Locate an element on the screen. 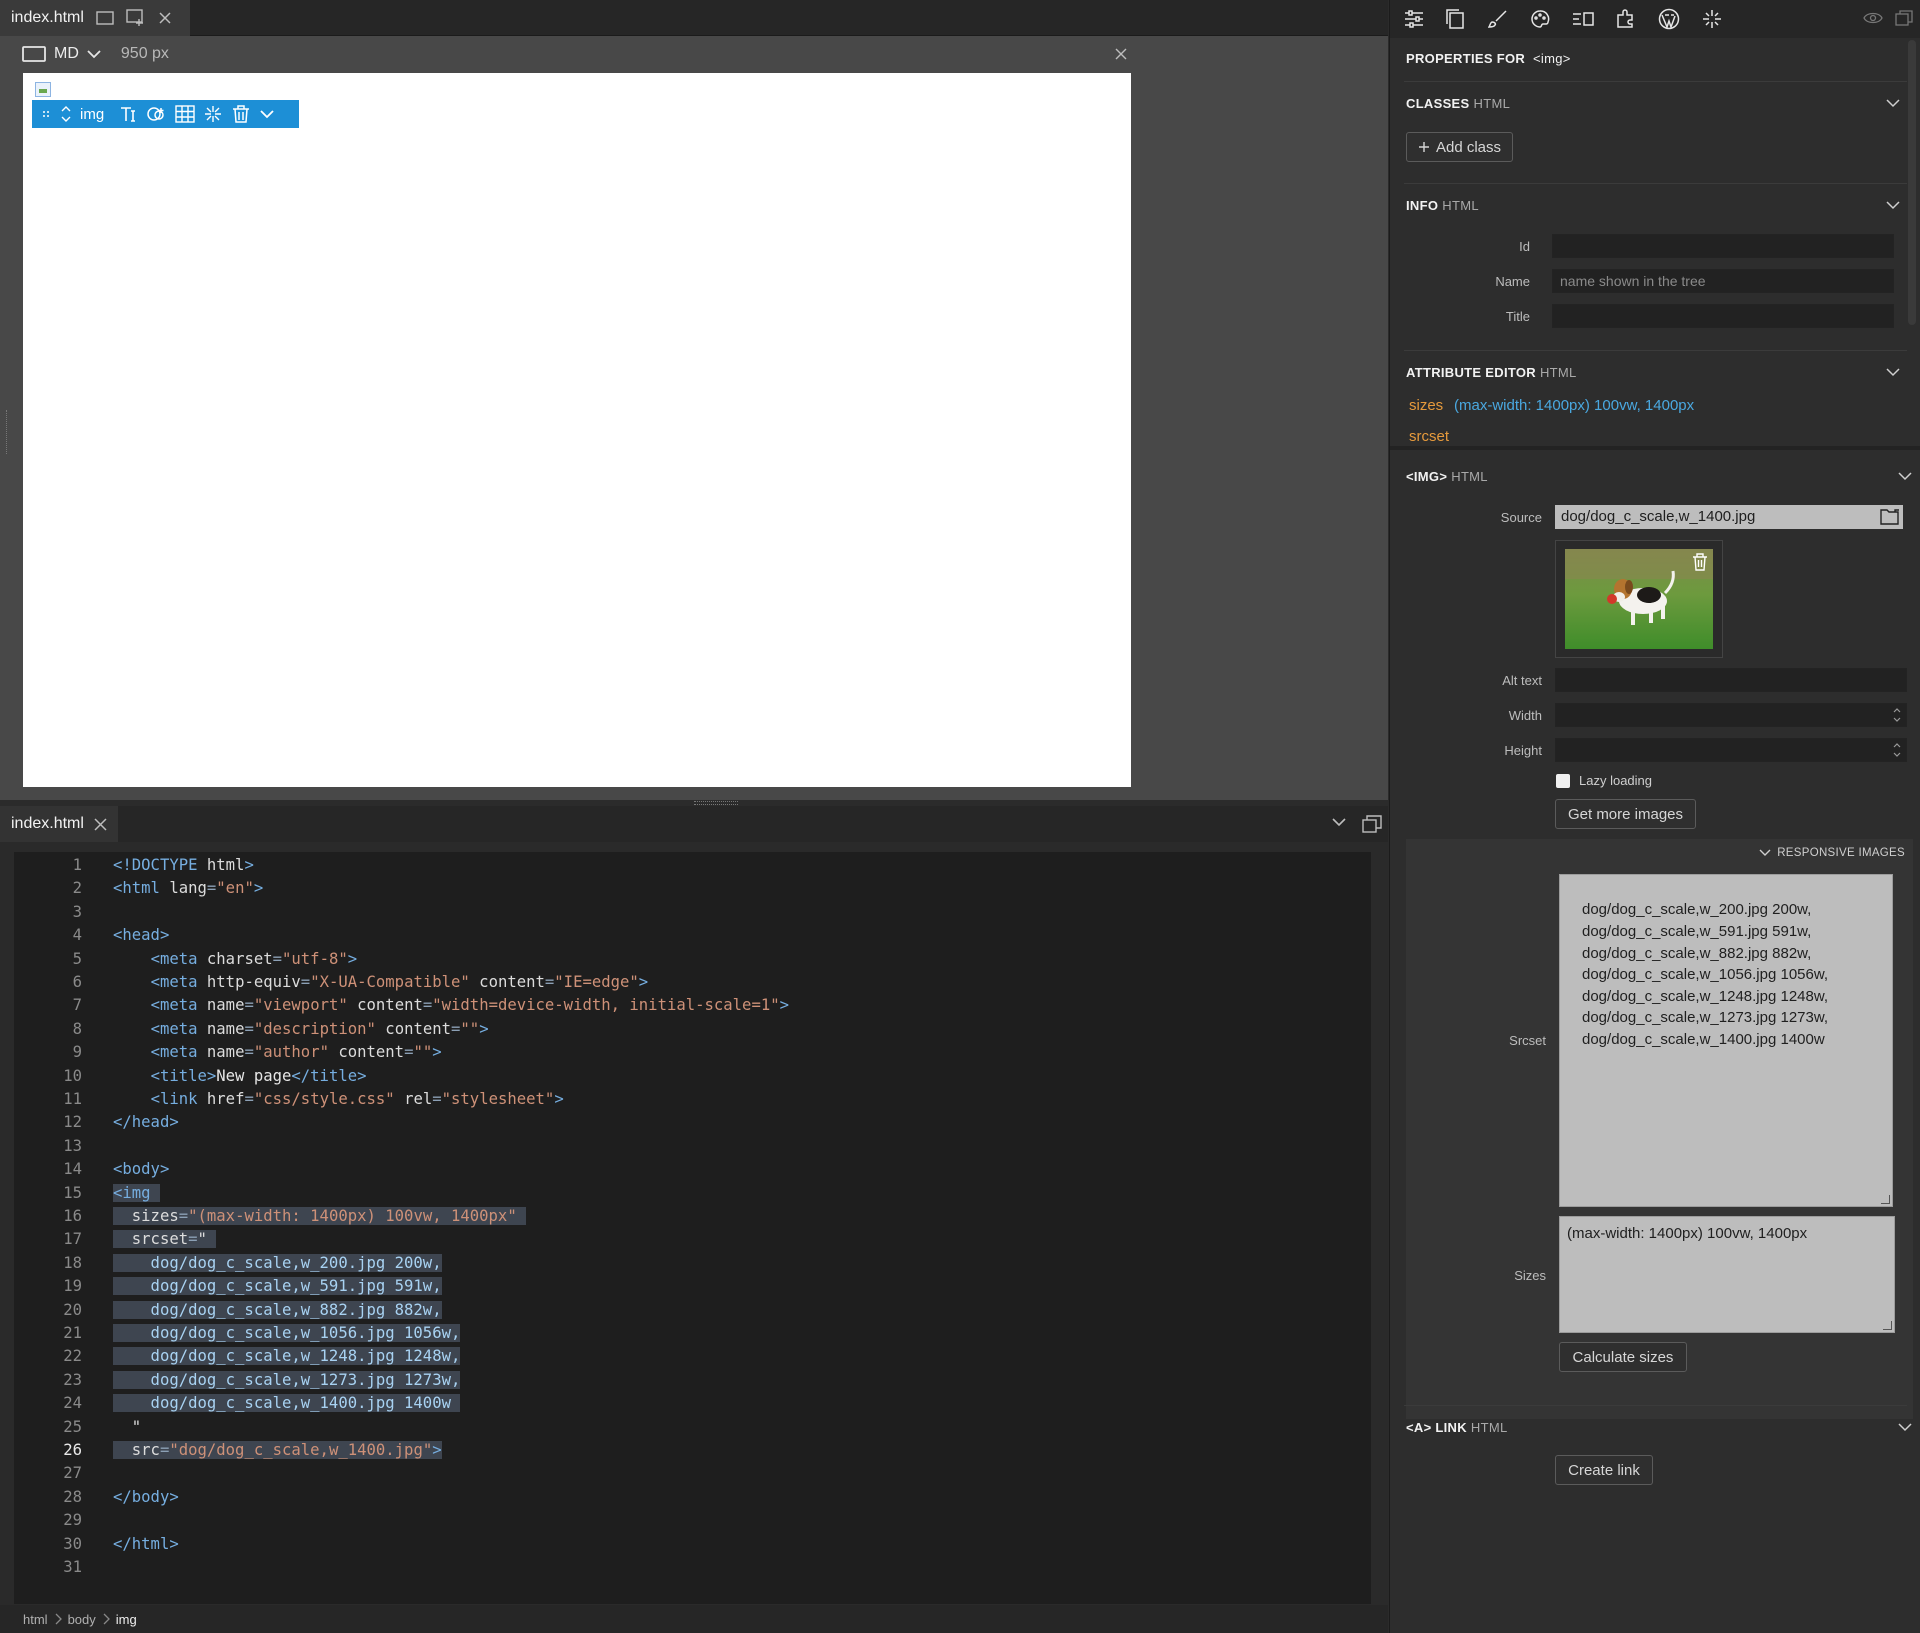 Image resolution: width=1920 pixels, height=1633 pixels. code-line: 5 <meta charset="utf-8"> is located at coordinates (692, 959).